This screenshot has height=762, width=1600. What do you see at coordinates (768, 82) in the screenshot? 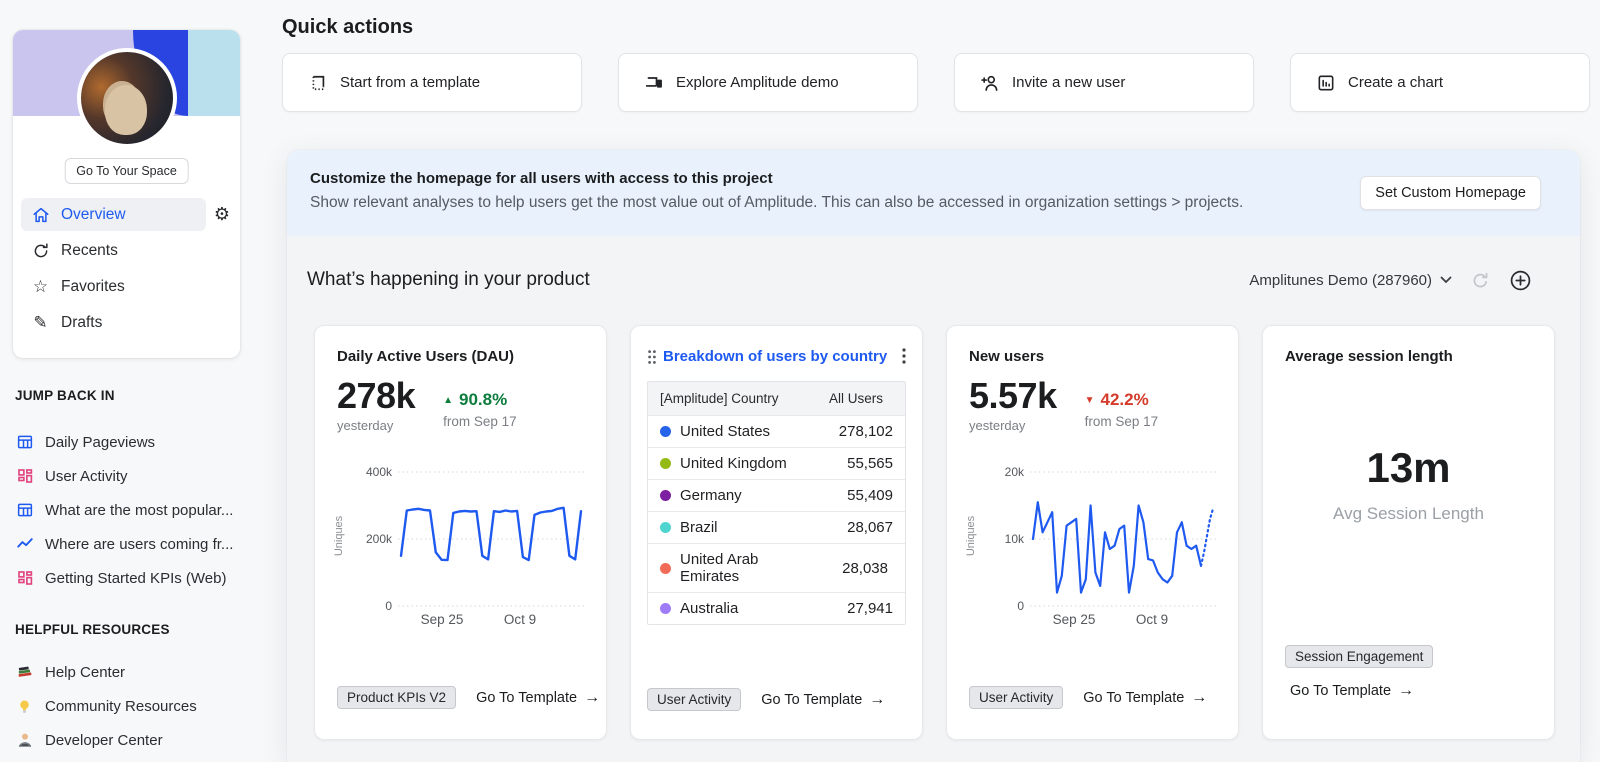
I see `explore-demo-button: Explore Amplitude demo` at bounding box center [768, 82].